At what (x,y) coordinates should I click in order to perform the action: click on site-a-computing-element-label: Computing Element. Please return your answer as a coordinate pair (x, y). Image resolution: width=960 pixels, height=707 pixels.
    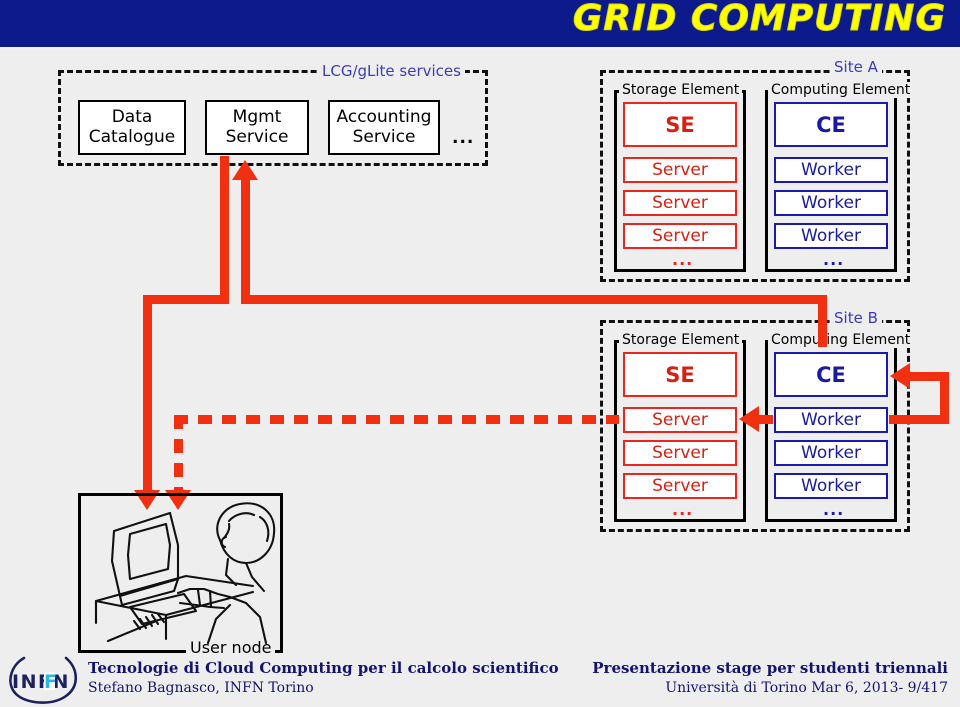
    Looking at the image, I should click on (841, 90).